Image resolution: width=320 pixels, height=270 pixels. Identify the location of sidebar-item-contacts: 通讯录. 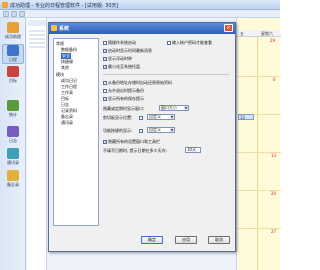
(13, 158).